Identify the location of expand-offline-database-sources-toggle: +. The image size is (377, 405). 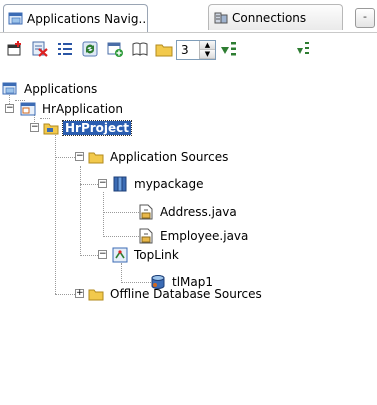
(79, 293).